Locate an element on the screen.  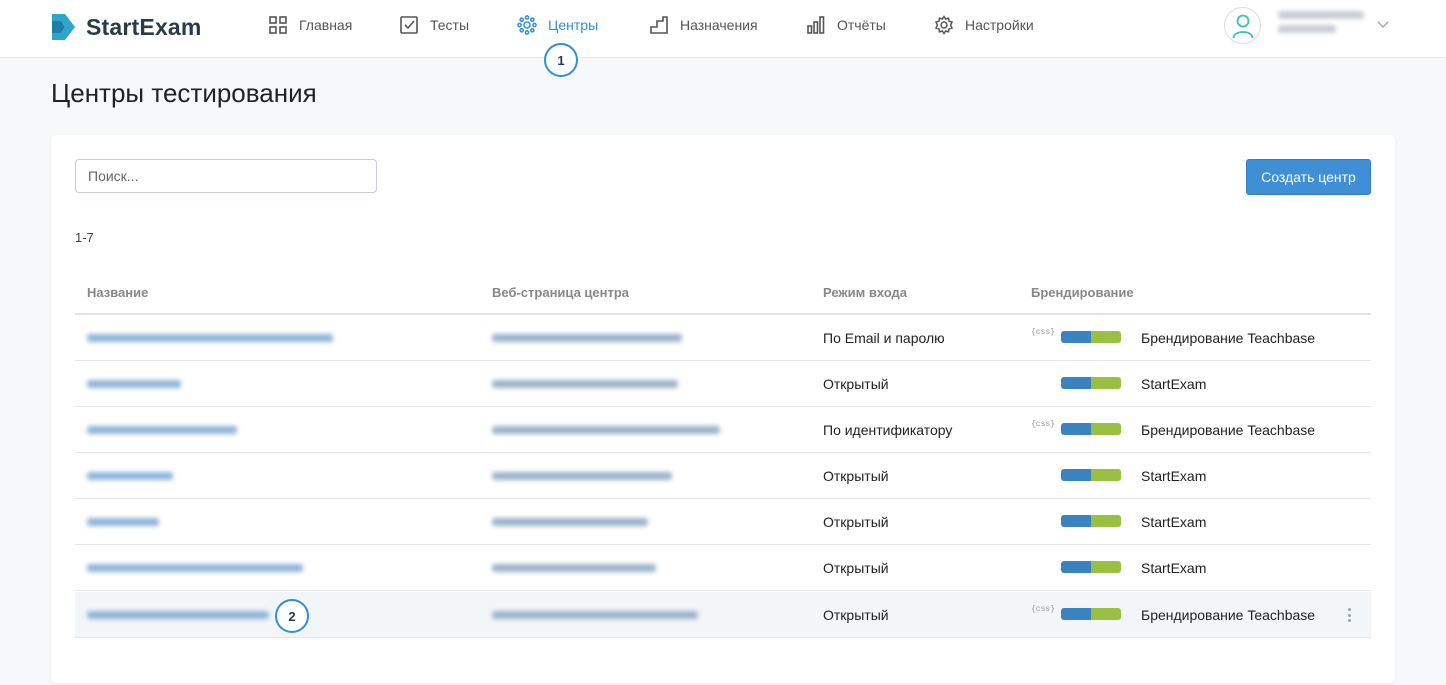
nav-assignments-label: Назначения is located at coordinates (719, 25).